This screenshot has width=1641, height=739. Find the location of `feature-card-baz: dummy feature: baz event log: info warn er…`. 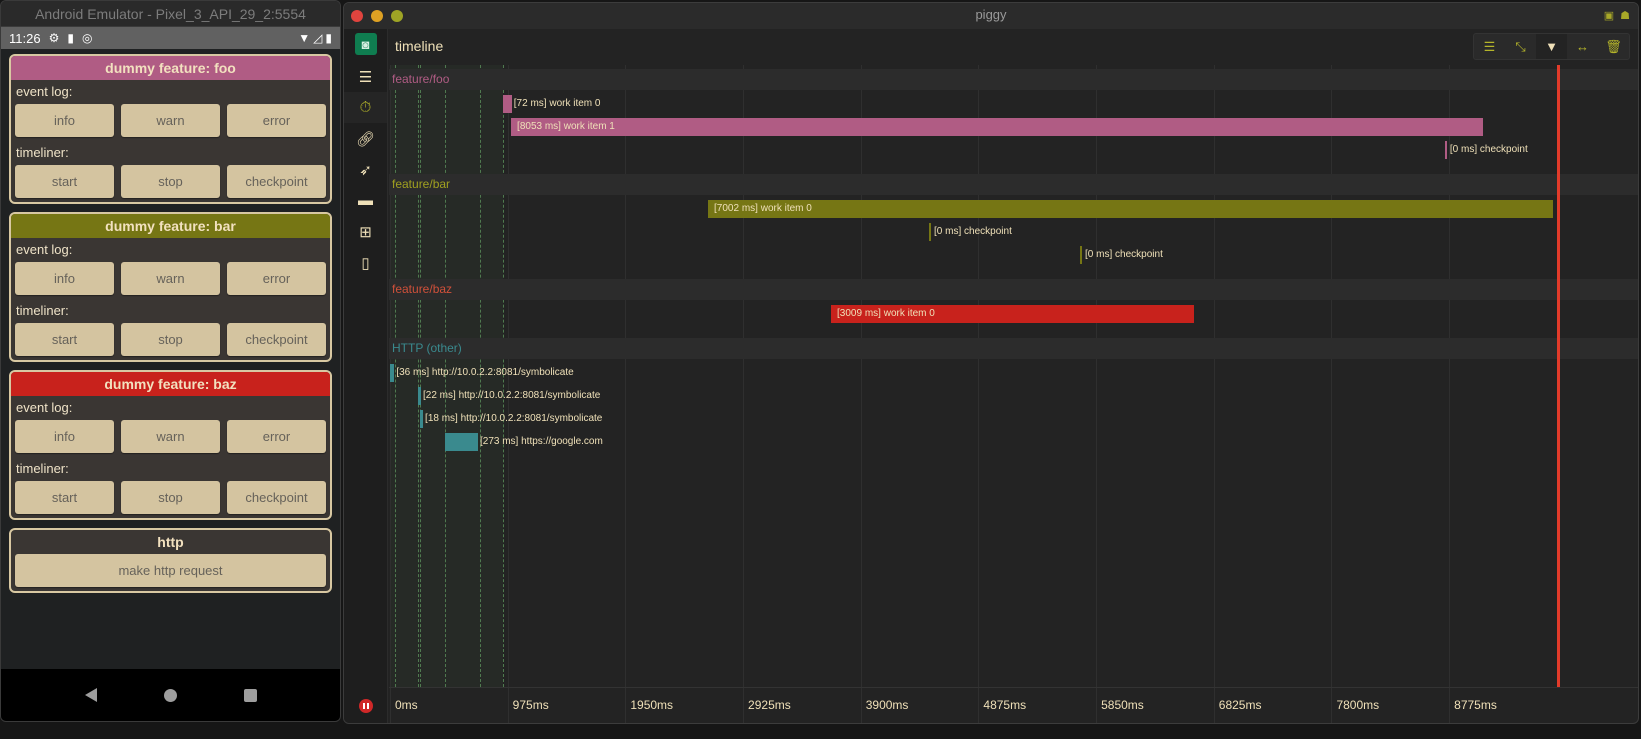

feature-card-baz: dummy feature: baz event log: info warn er… is located at coordinates (170, 445).